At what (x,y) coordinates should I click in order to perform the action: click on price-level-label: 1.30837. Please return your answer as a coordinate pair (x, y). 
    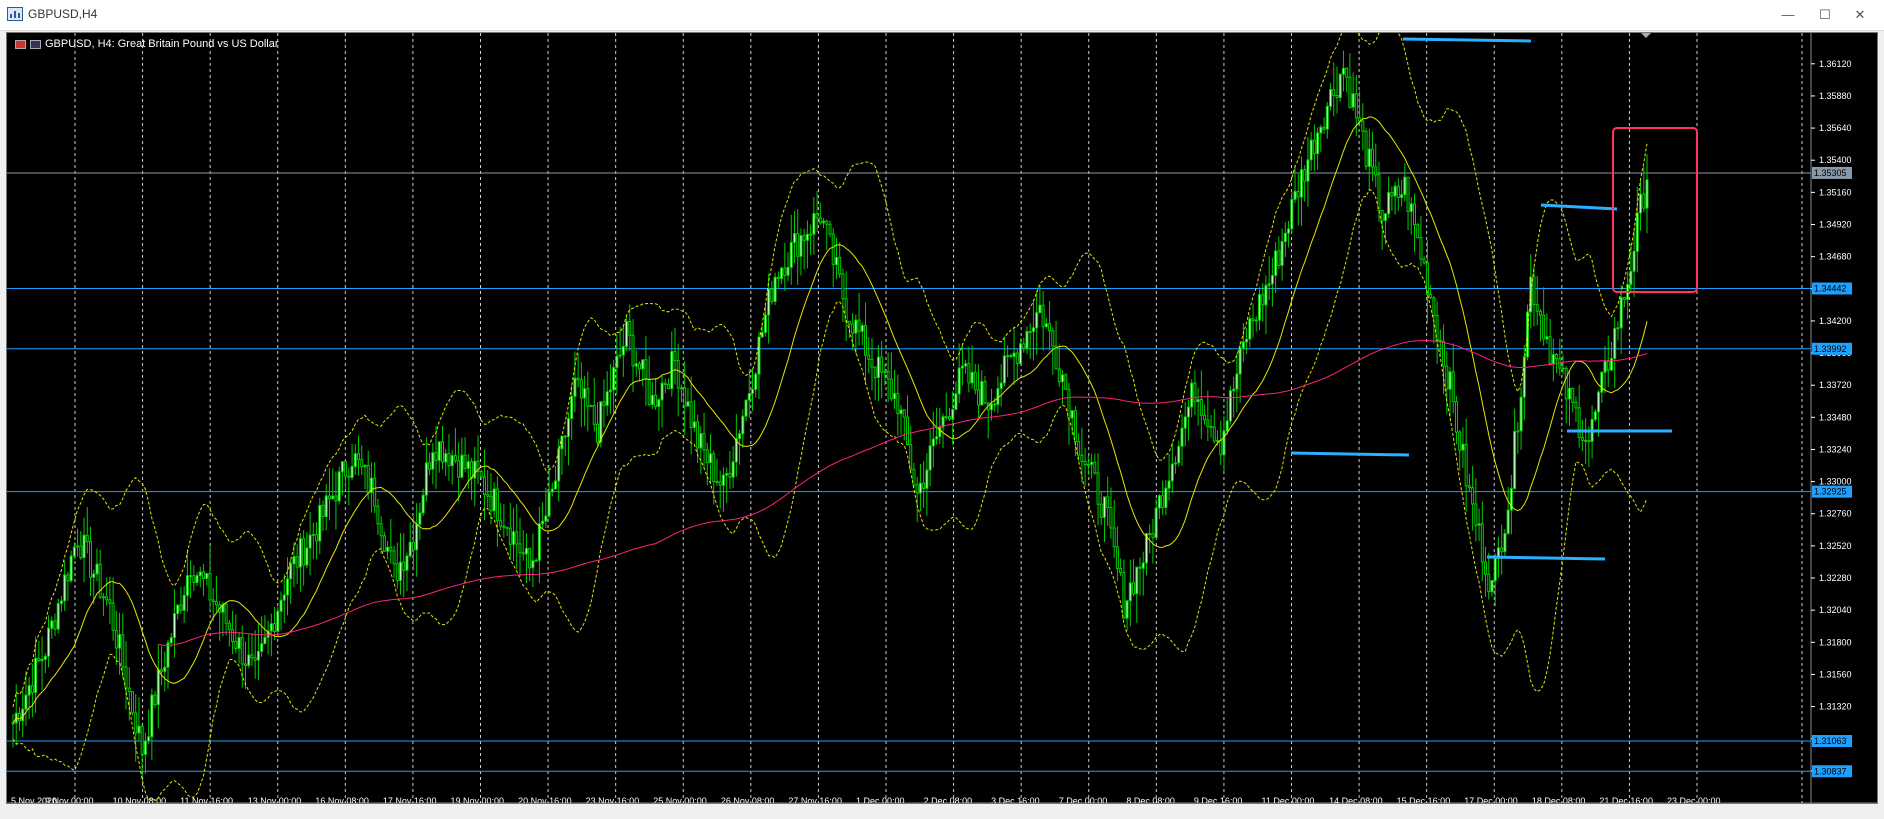
    Looking at the image, I should click on (1830, 771).